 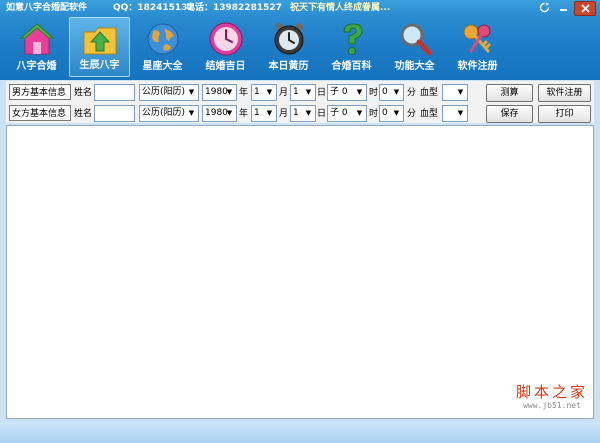 What do you see at coordinates (99, 41) in the screenshot?
I see `folder-up-icon` at bounding box center [99, 41].